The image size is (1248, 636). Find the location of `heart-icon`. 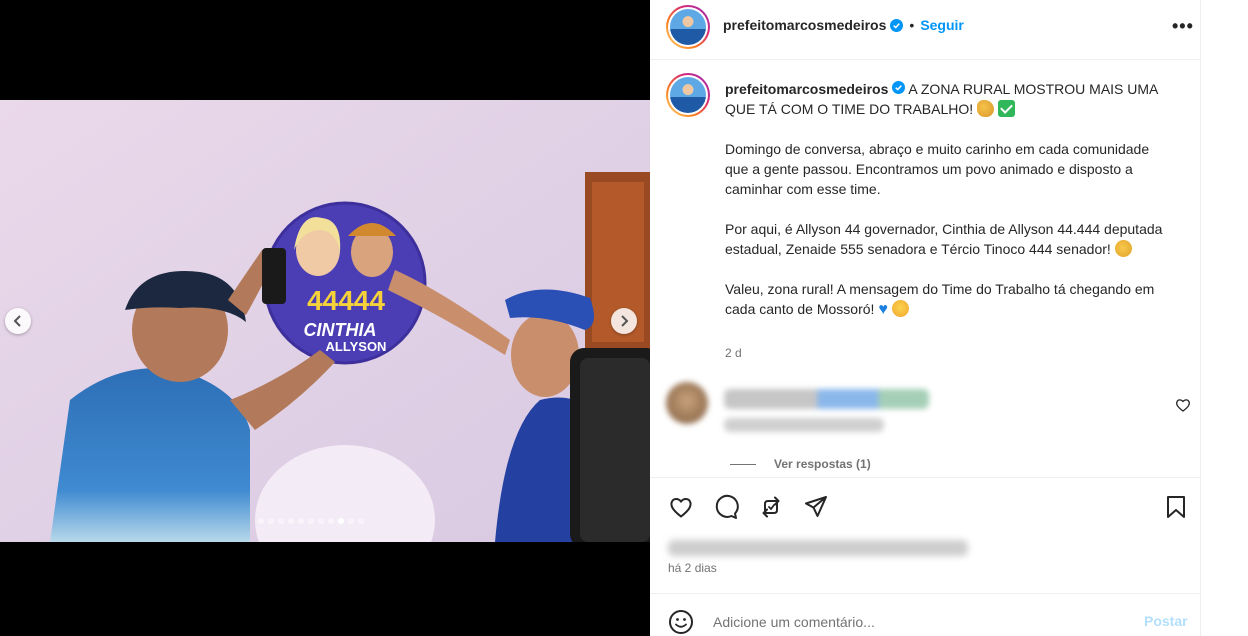

heart-icon is located at coordinates (681, 508).